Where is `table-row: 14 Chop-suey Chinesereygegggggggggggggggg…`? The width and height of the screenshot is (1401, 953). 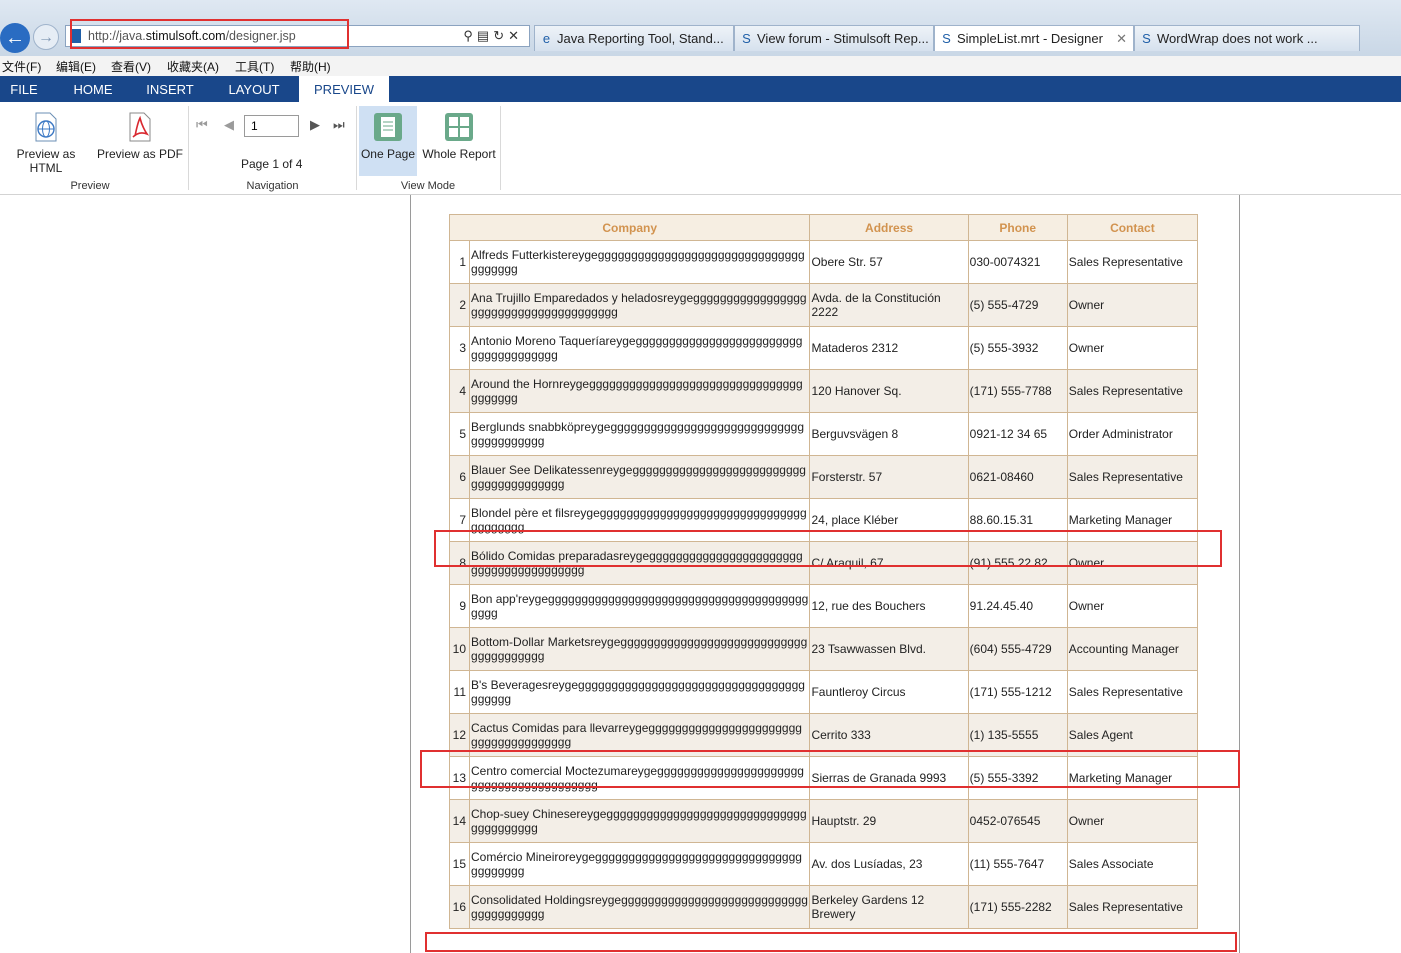
table-row: 14 Chop-suey Chinesereygegggggggggggggggg… is located at coordinates (823, 821).